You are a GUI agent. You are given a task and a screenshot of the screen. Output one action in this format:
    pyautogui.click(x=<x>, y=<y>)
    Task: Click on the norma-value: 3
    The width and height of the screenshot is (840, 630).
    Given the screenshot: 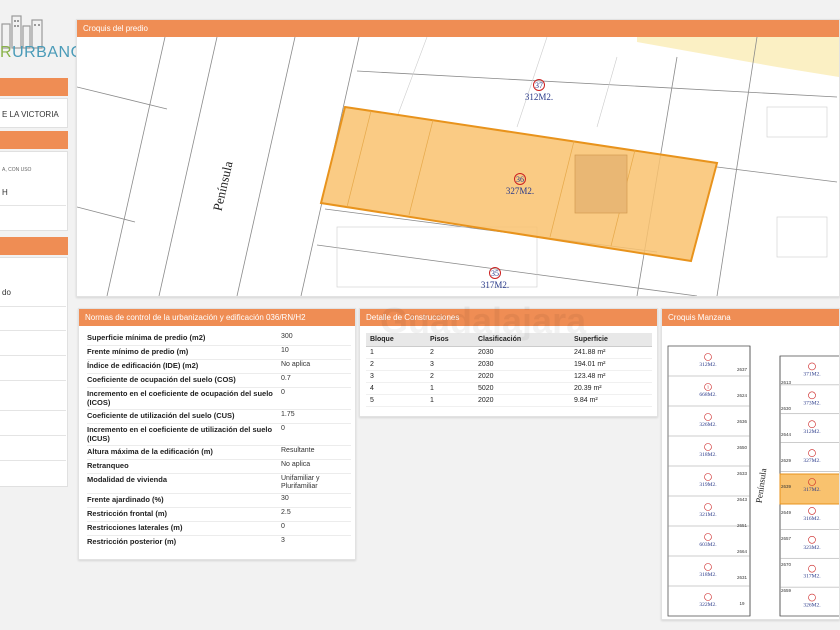 What is the action you would take?
    pyautogui.click(x=283, y=540)
    